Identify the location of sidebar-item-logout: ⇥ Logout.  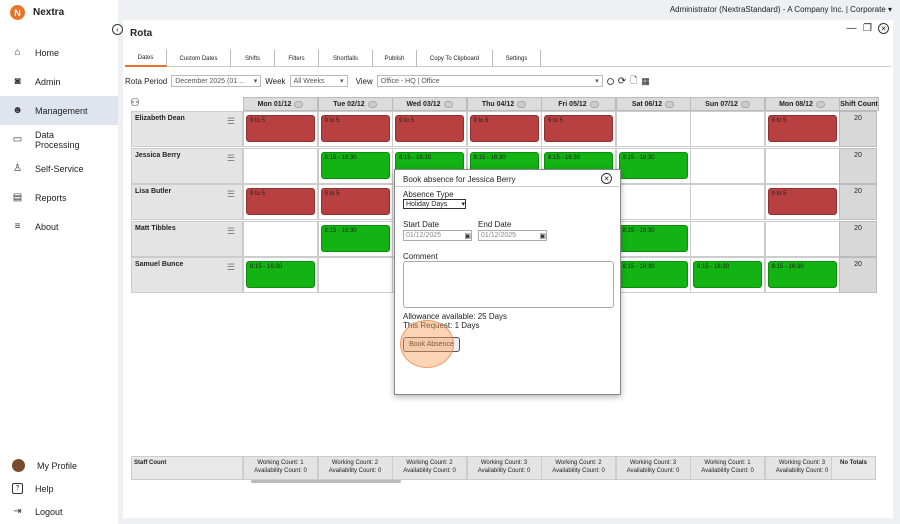
(59, 511).